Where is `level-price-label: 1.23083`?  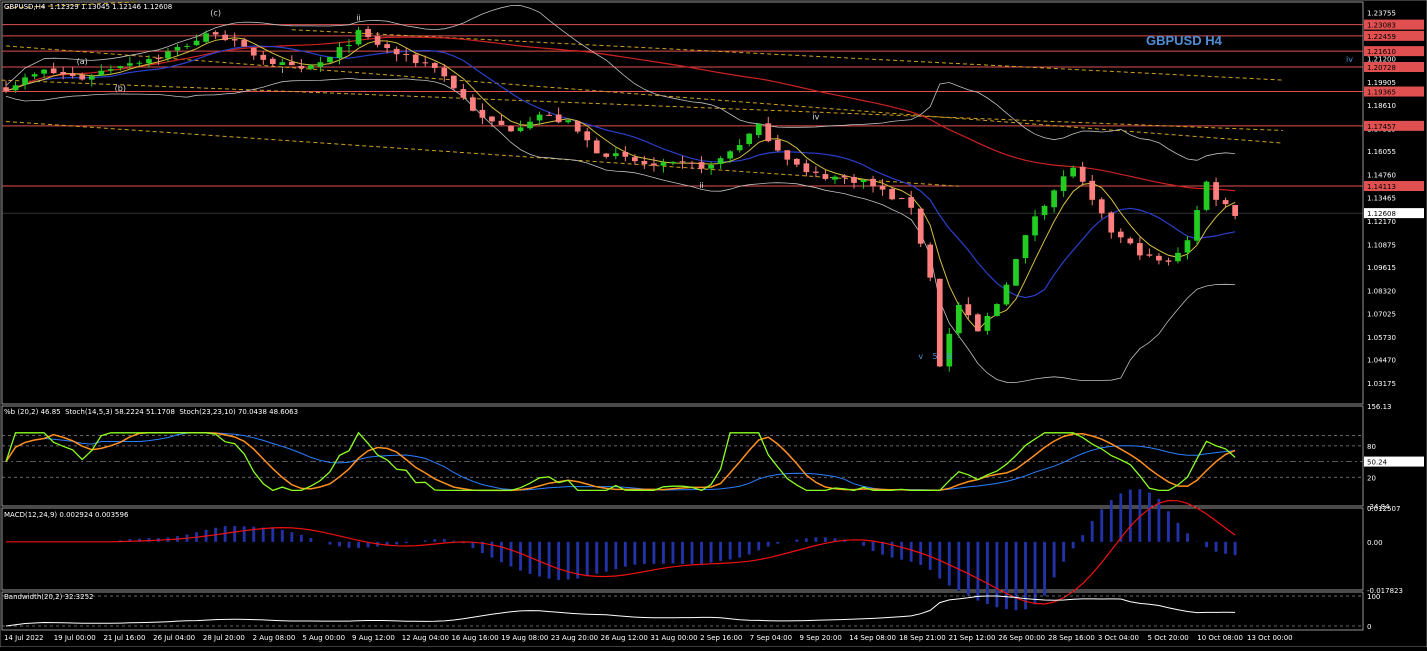 level-price-label: 1.23083 is located at coordinates (1381, 26).